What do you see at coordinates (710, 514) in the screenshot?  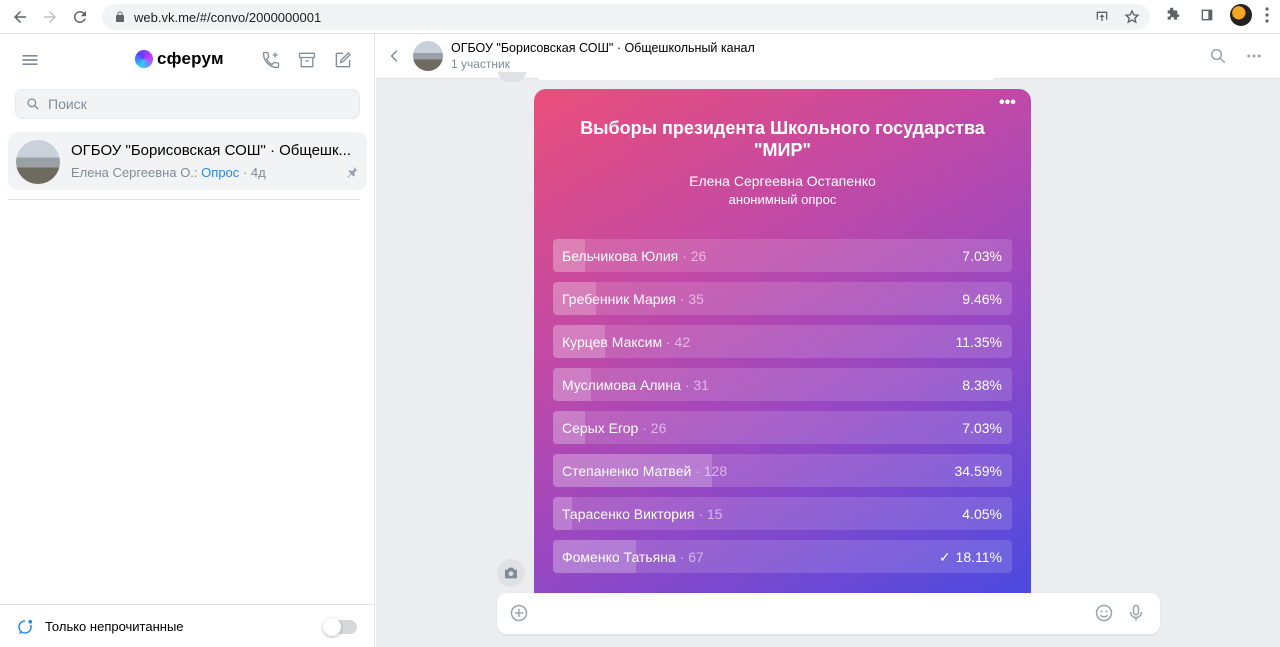 I see `poll-option-count: · 15` at bounding box center [710, 514].